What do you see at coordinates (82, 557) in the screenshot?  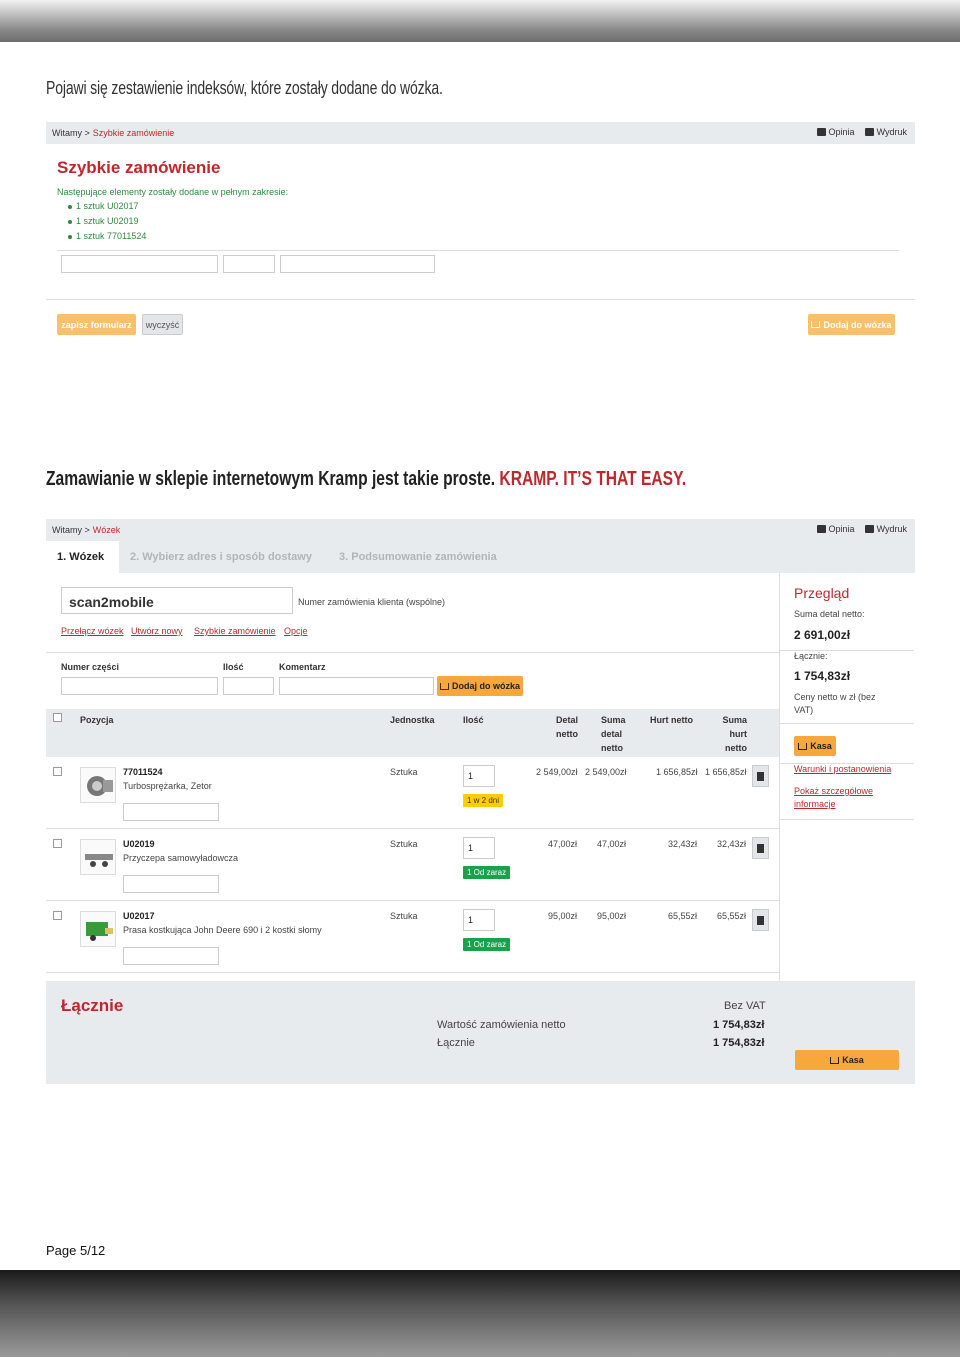 I see `tab-cart: 1. Wózek` at bounding box center [82, 557].